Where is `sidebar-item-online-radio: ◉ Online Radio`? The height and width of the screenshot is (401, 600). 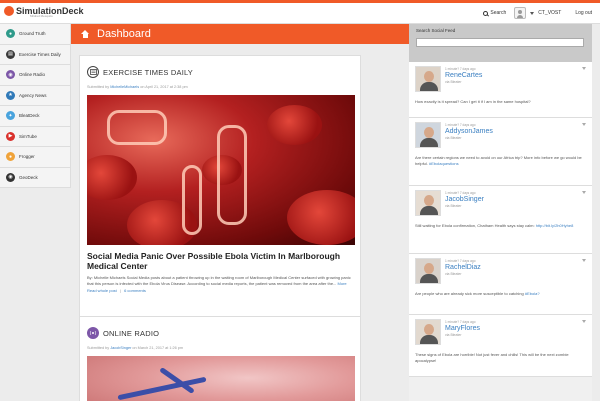 sidebar-item-online-radio: ◉ Online Radio is located at coordinates (35, 75).